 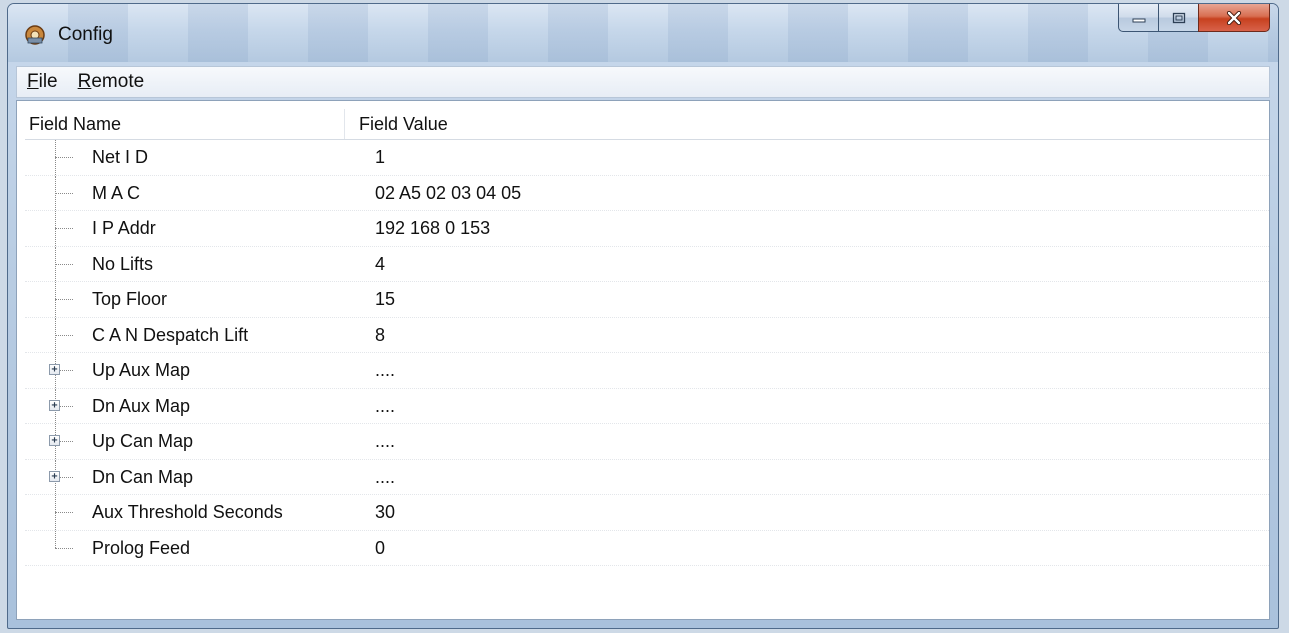 What do you see at coordinates (120, 157) in the screenshot?
I see `field-name-cell: Net I D` at bounding box center [120, 157].